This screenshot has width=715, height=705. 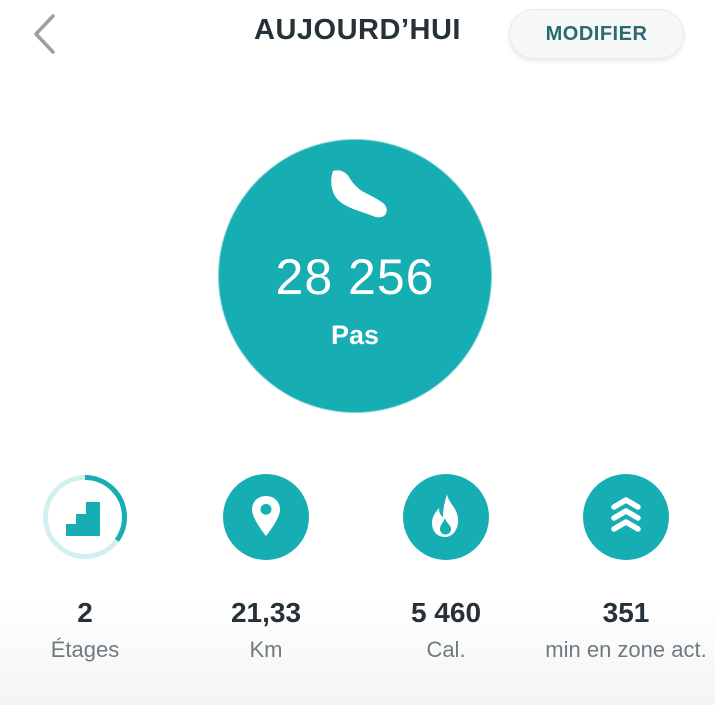 What do you see at coordinates (355, 335) in the screenshot?
I see `steps-label: Pas` at bounding box center [355, 335].